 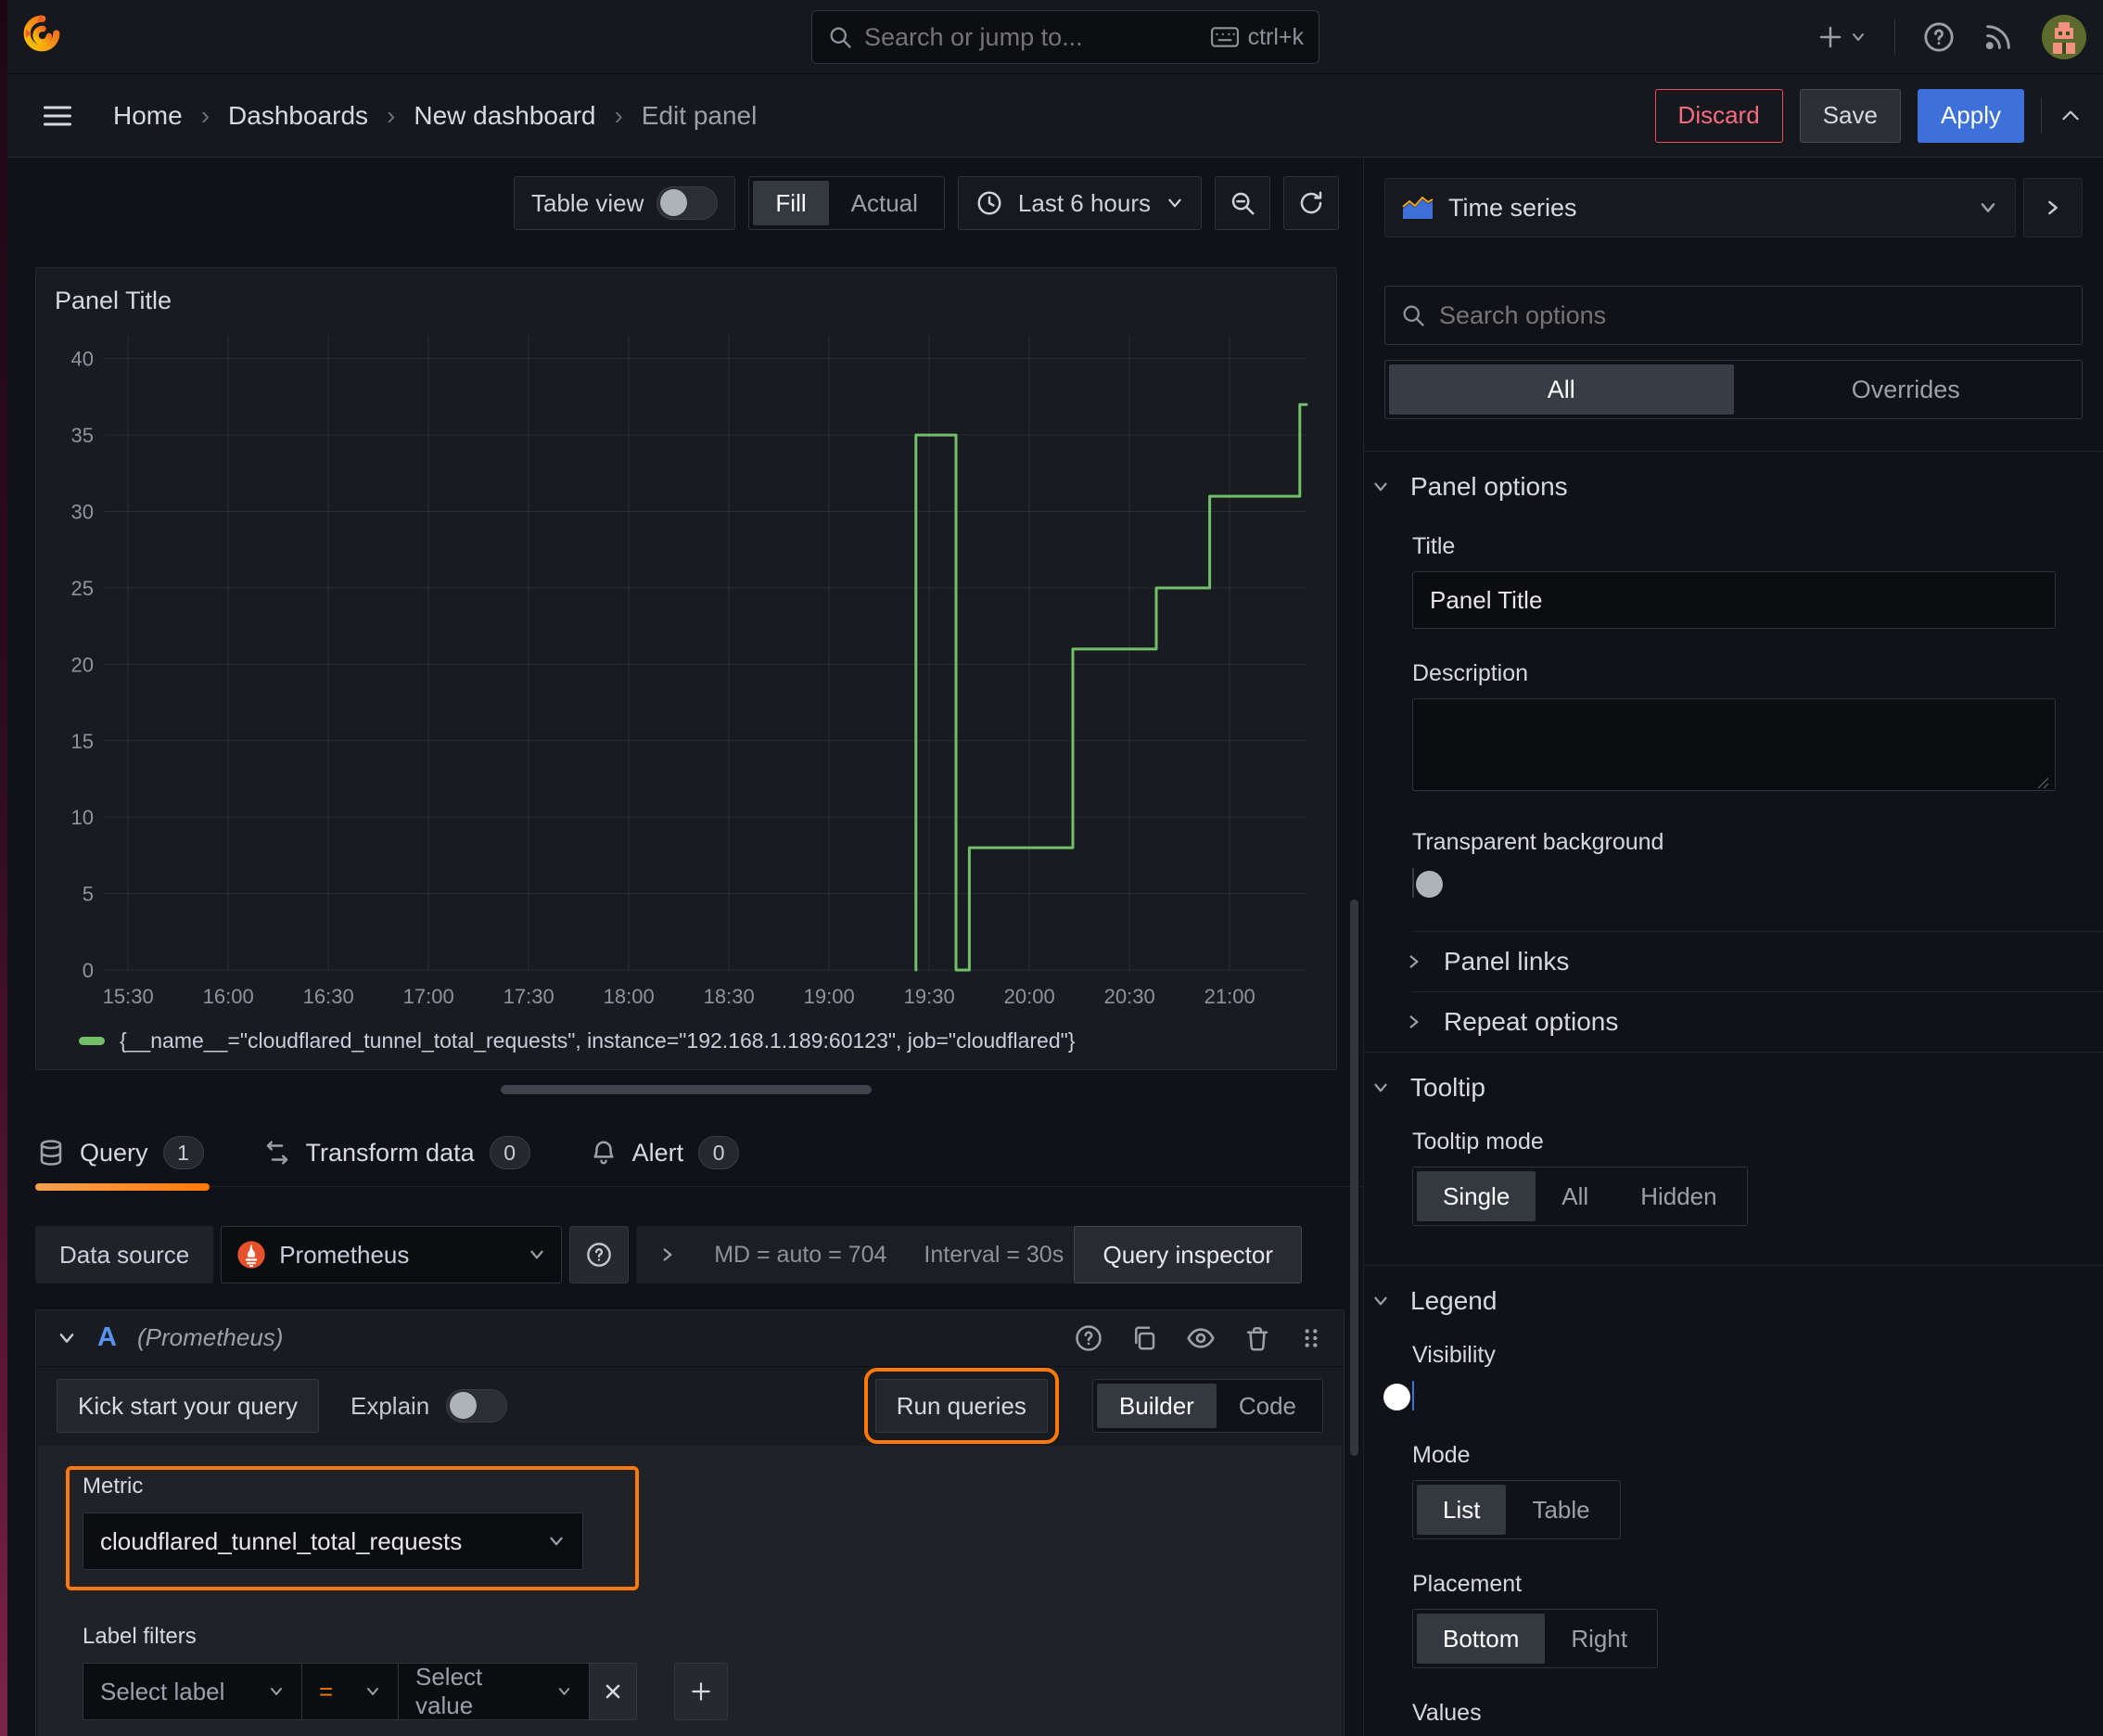 What do you see at coordinates (686, 1089) in the screenshot?
I see `pane-resize-handle` at bounding box center [686, 1089].